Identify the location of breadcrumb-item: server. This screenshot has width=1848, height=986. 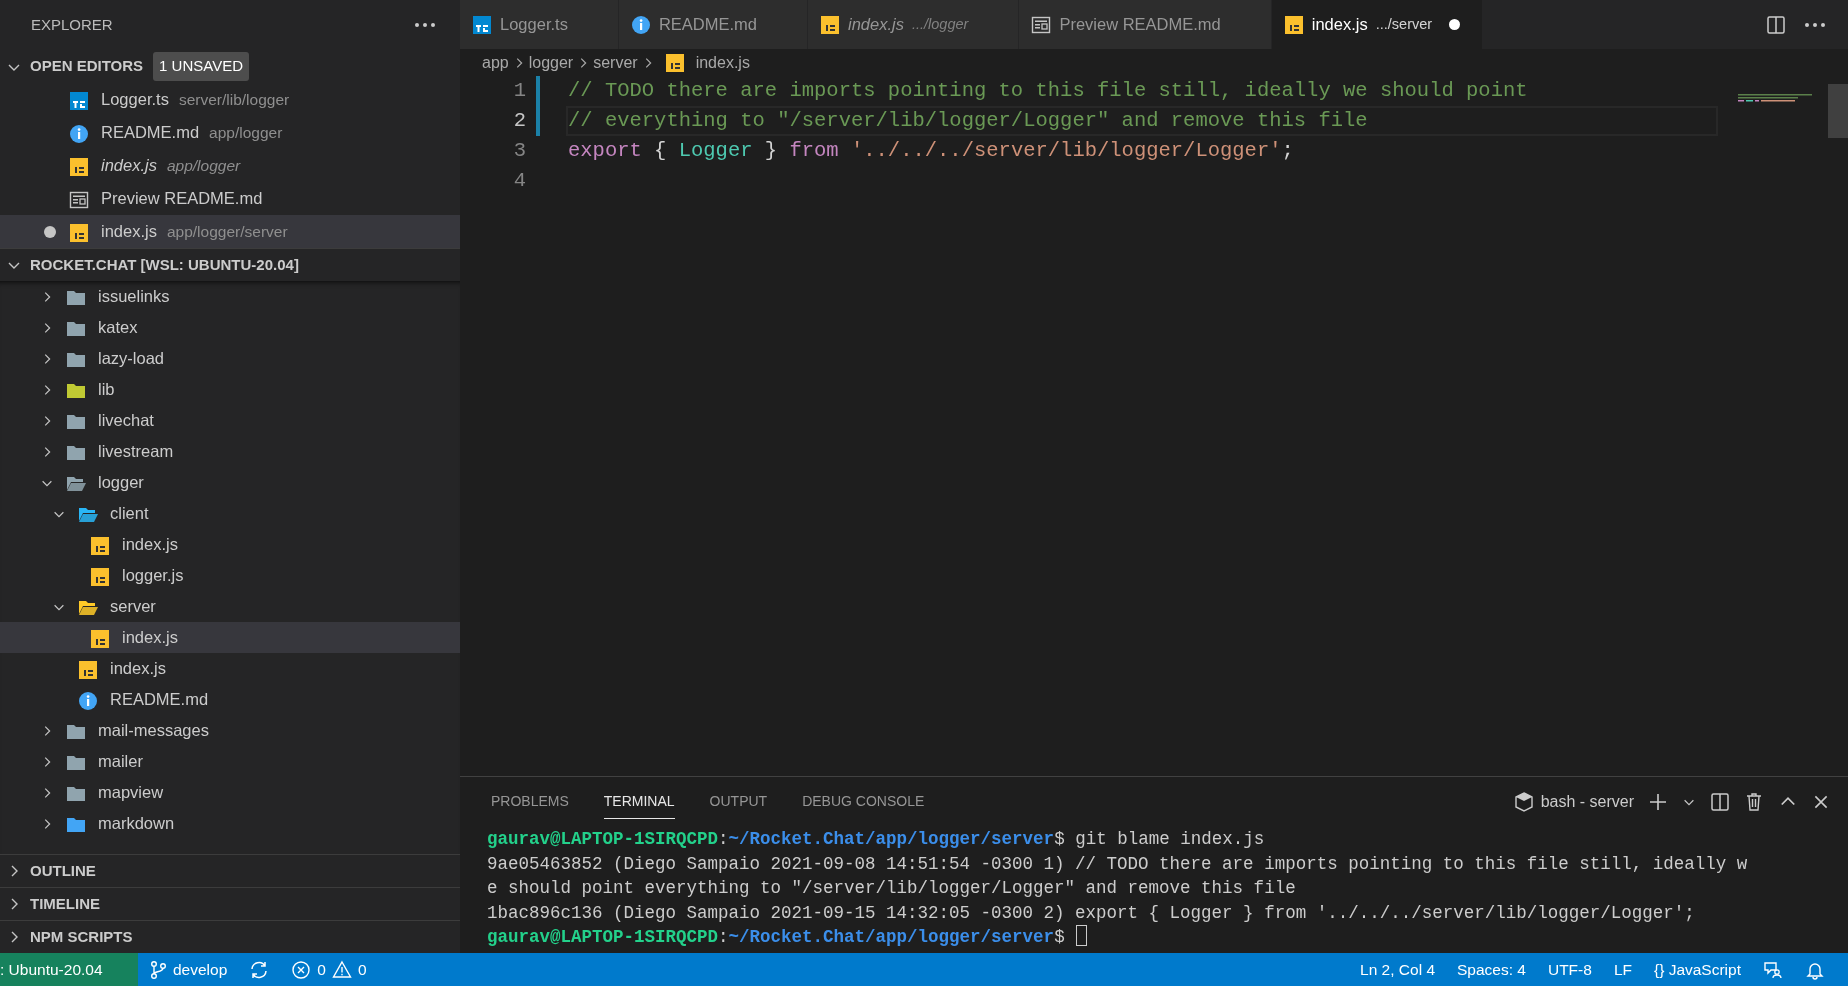
(615, 62).